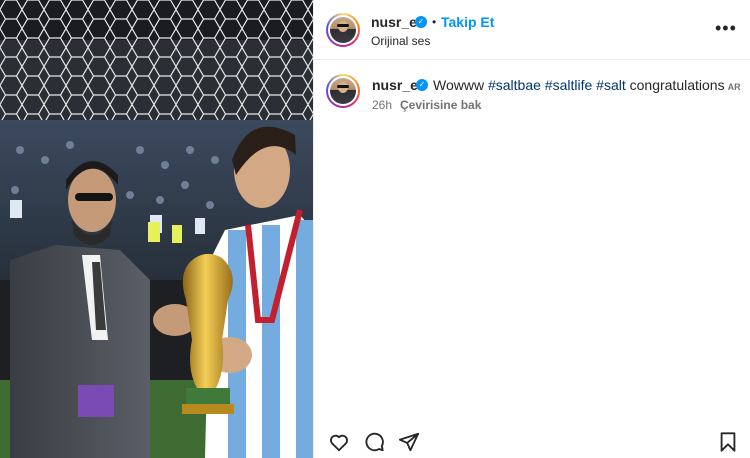 The image size is (750, 458). Describe the element at coordinates (409, 442) in the screenshot. I see `share-icon` at that location.